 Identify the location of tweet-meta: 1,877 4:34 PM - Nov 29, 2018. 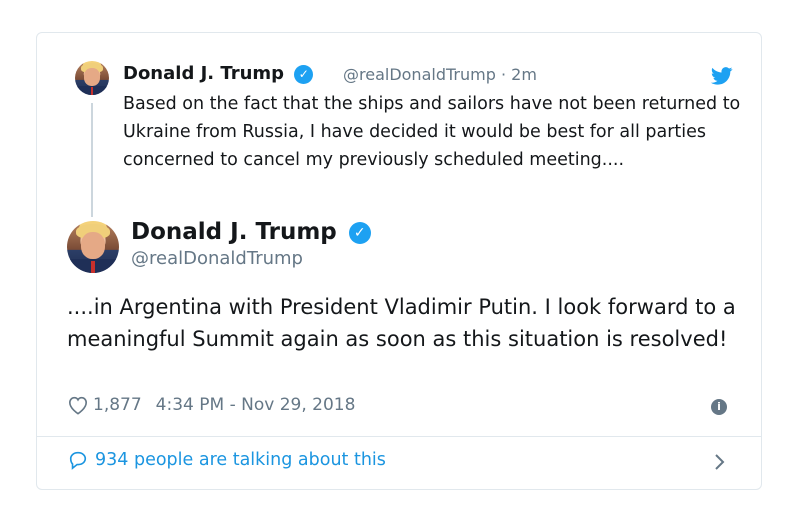
(211, 405).